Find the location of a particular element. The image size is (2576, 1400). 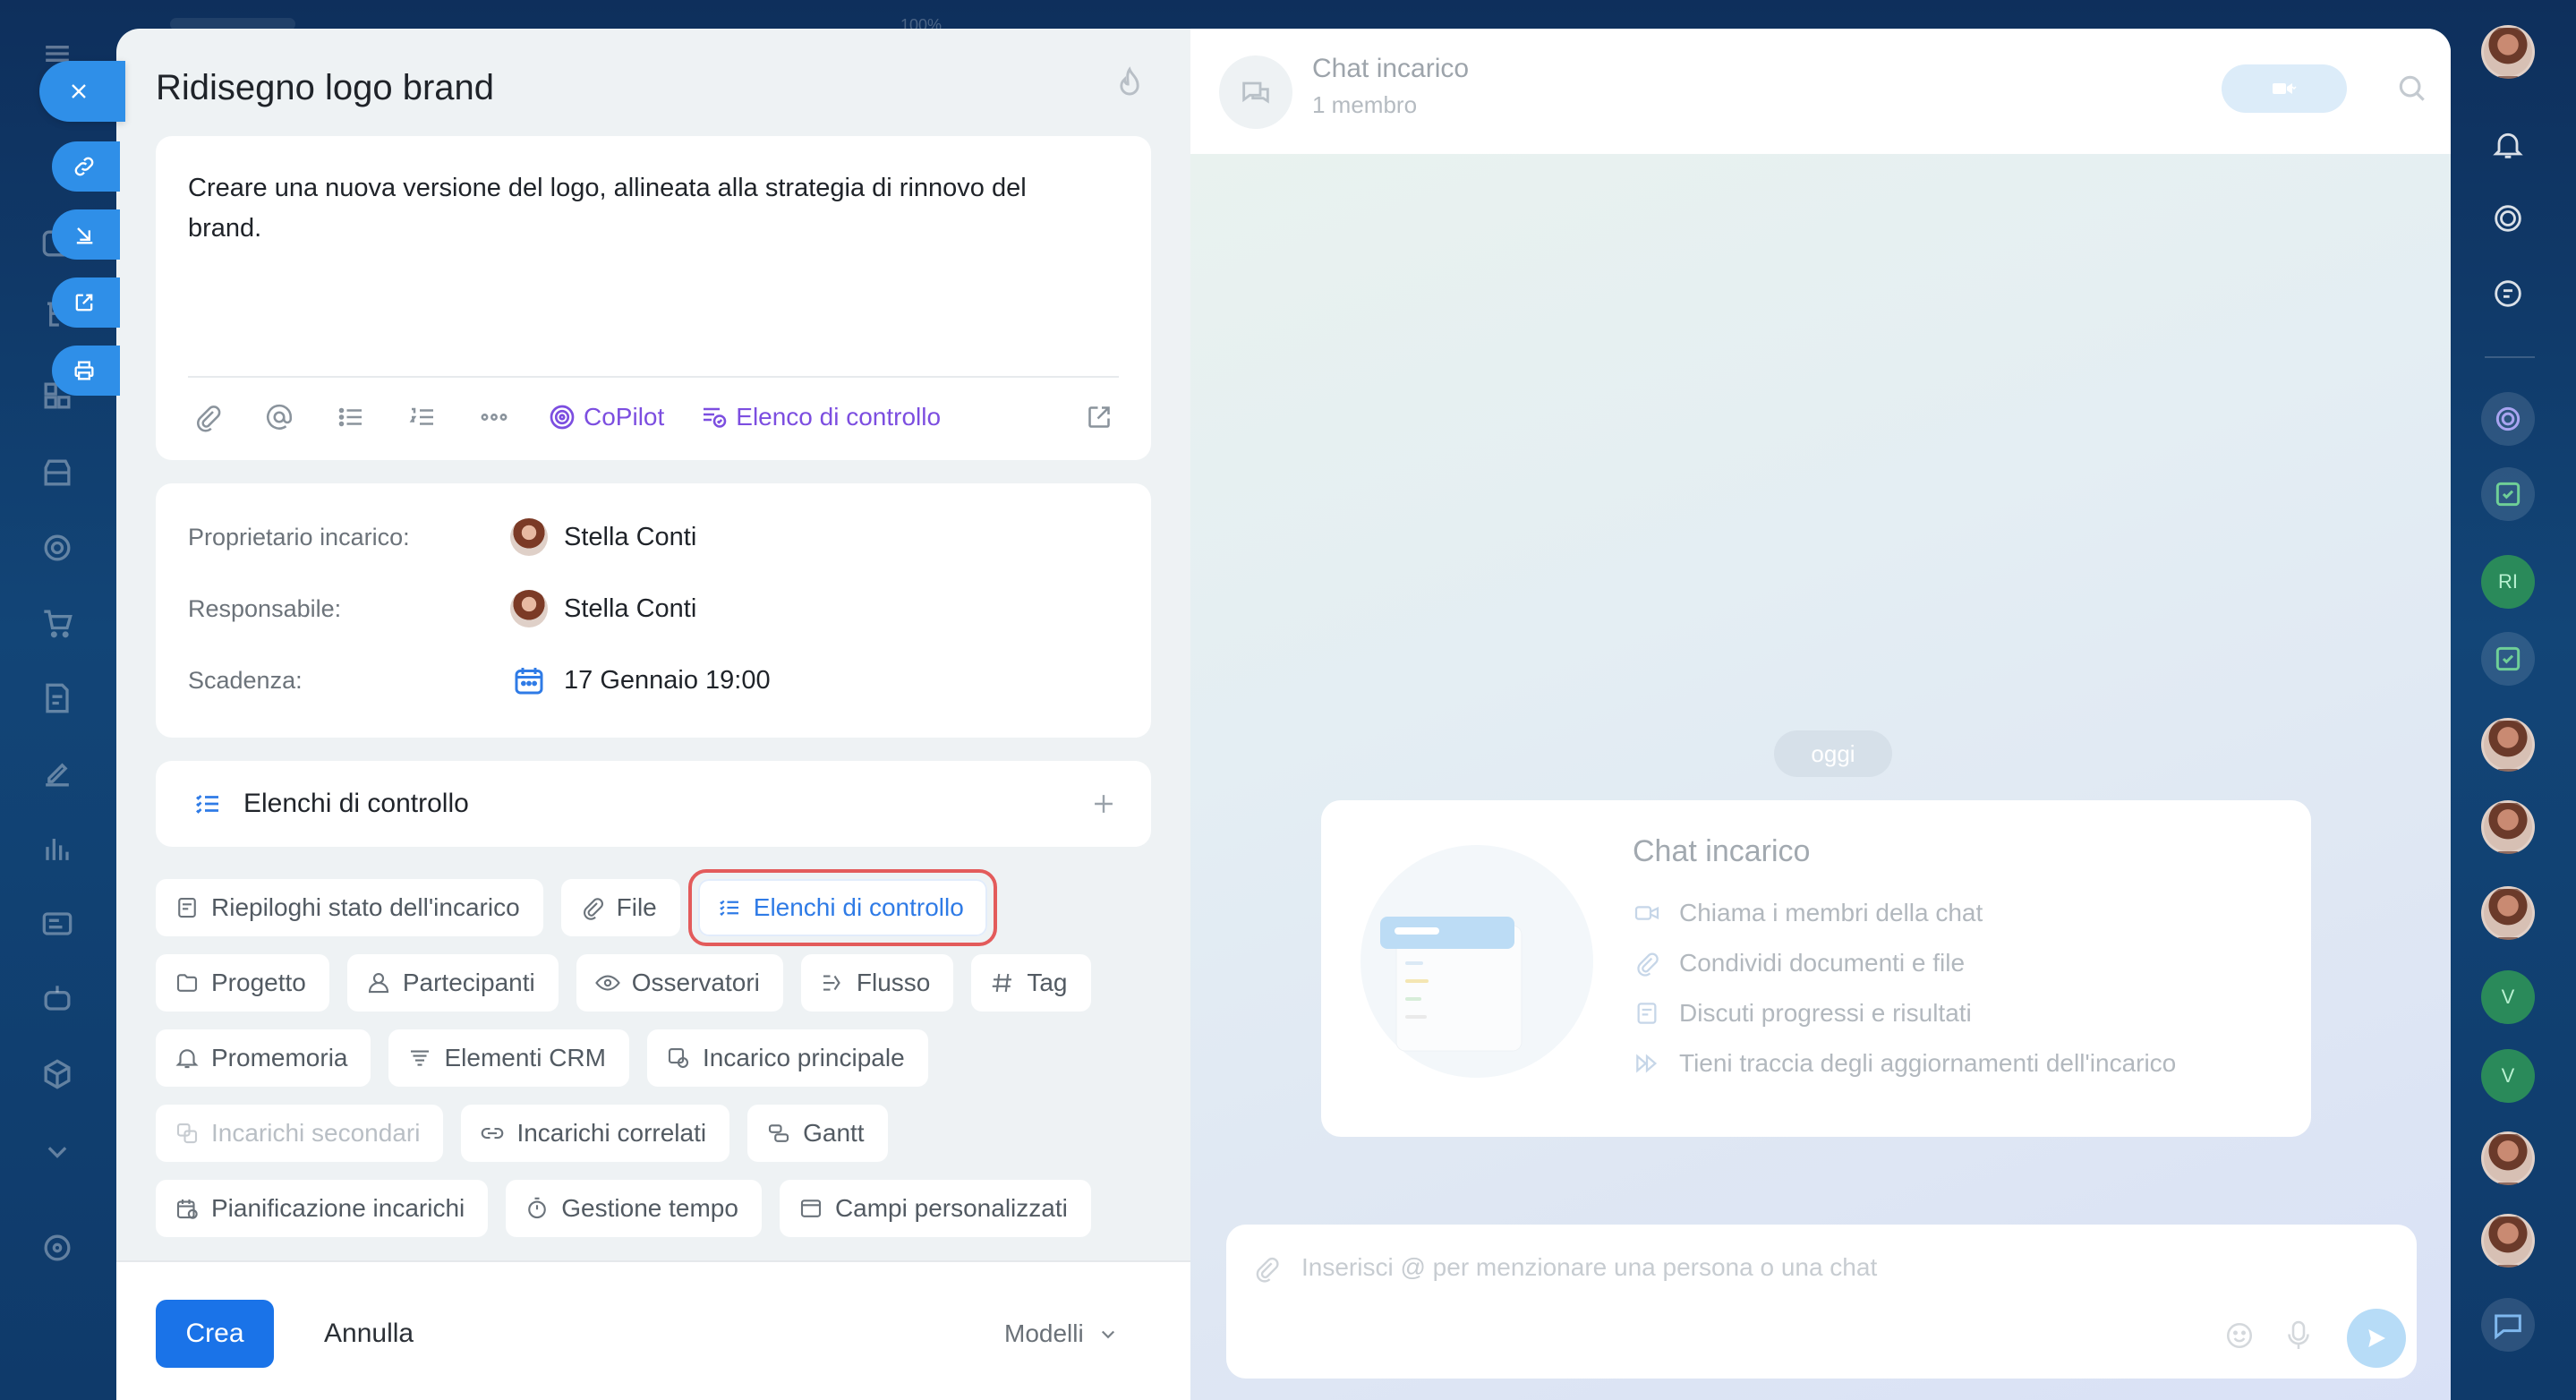

group-avatar is located at coordinates (2508, 745).